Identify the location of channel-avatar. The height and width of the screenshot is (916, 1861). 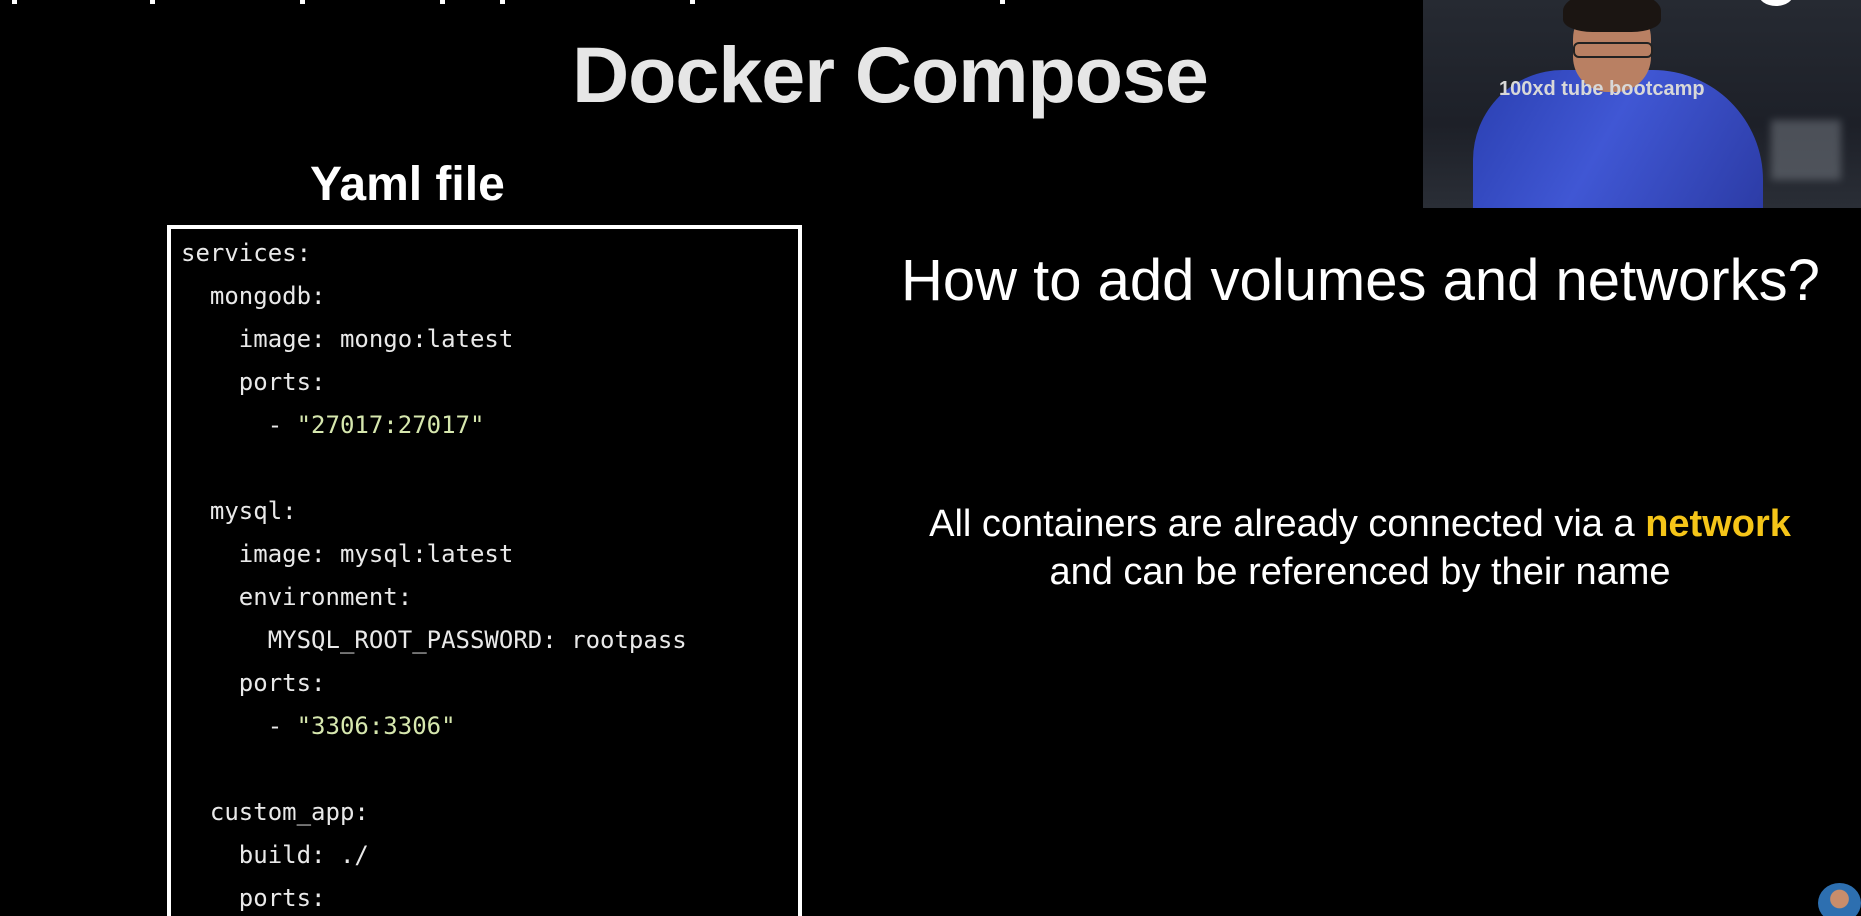
(1839, 899).